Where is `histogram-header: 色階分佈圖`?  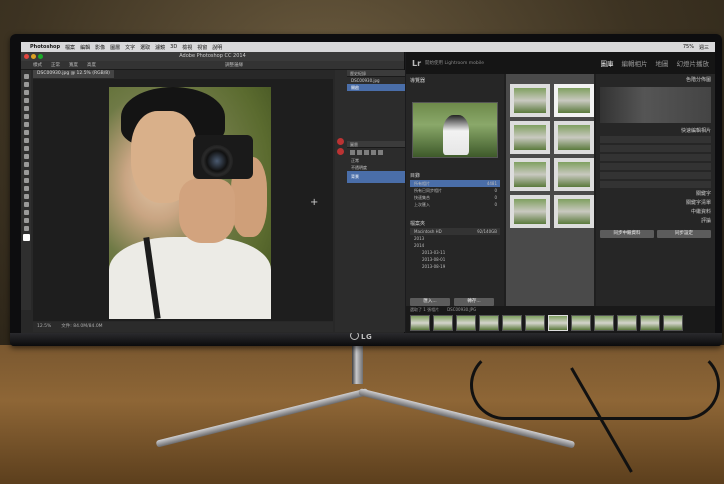 histogram-header: 色階分佈圖 is located at coordinates (655, 79).